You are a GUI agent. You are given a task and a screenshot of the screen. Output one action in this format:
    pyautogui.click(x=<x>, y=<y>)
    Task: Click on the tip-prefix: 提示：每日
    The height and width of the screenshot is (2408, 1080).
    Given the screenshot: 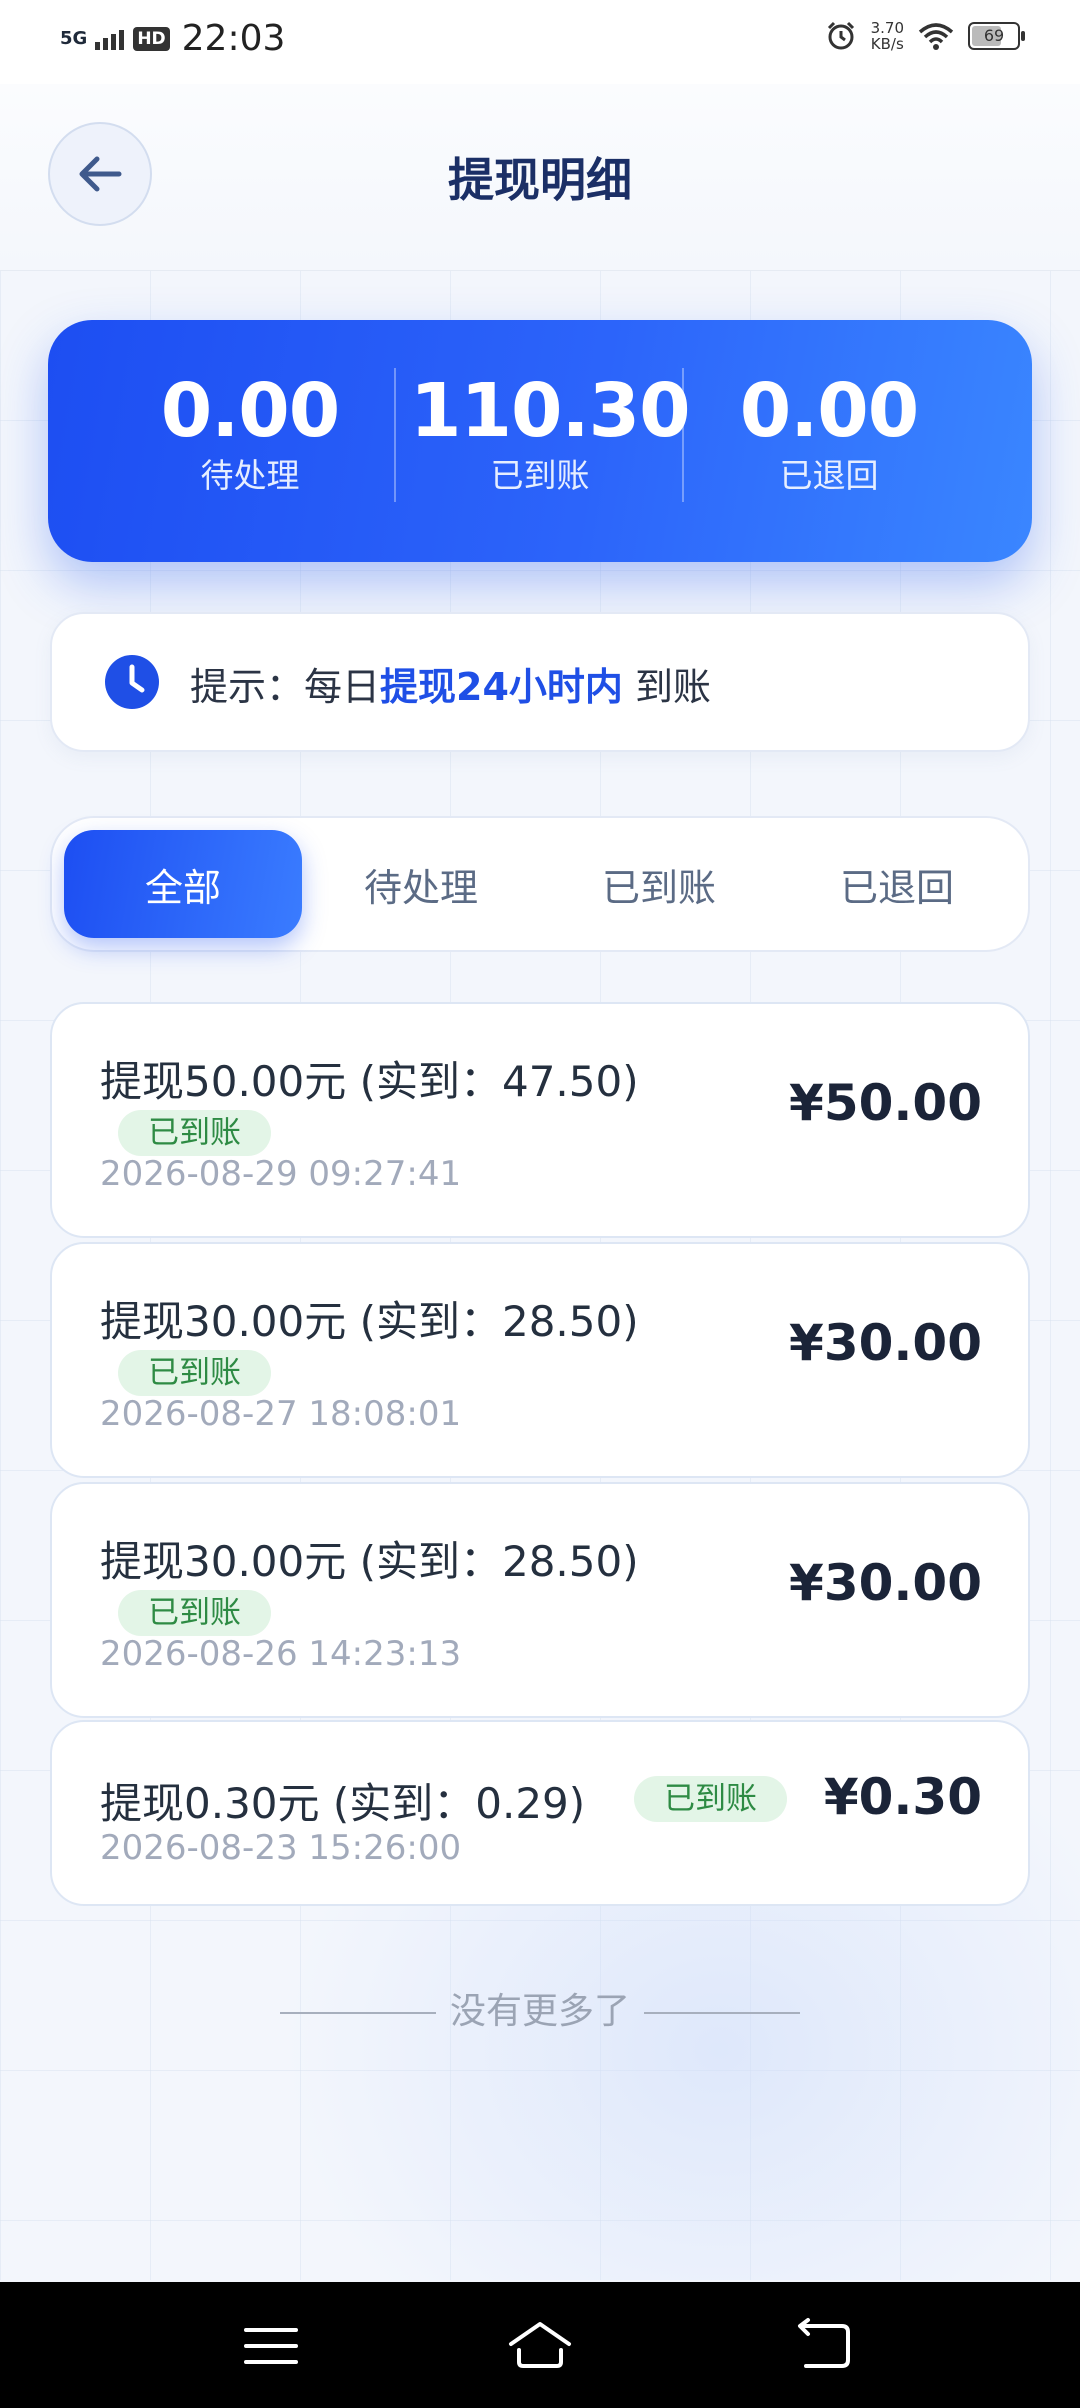 What is the action you would take?
    pyautogui.click(x=285, y=687)
    